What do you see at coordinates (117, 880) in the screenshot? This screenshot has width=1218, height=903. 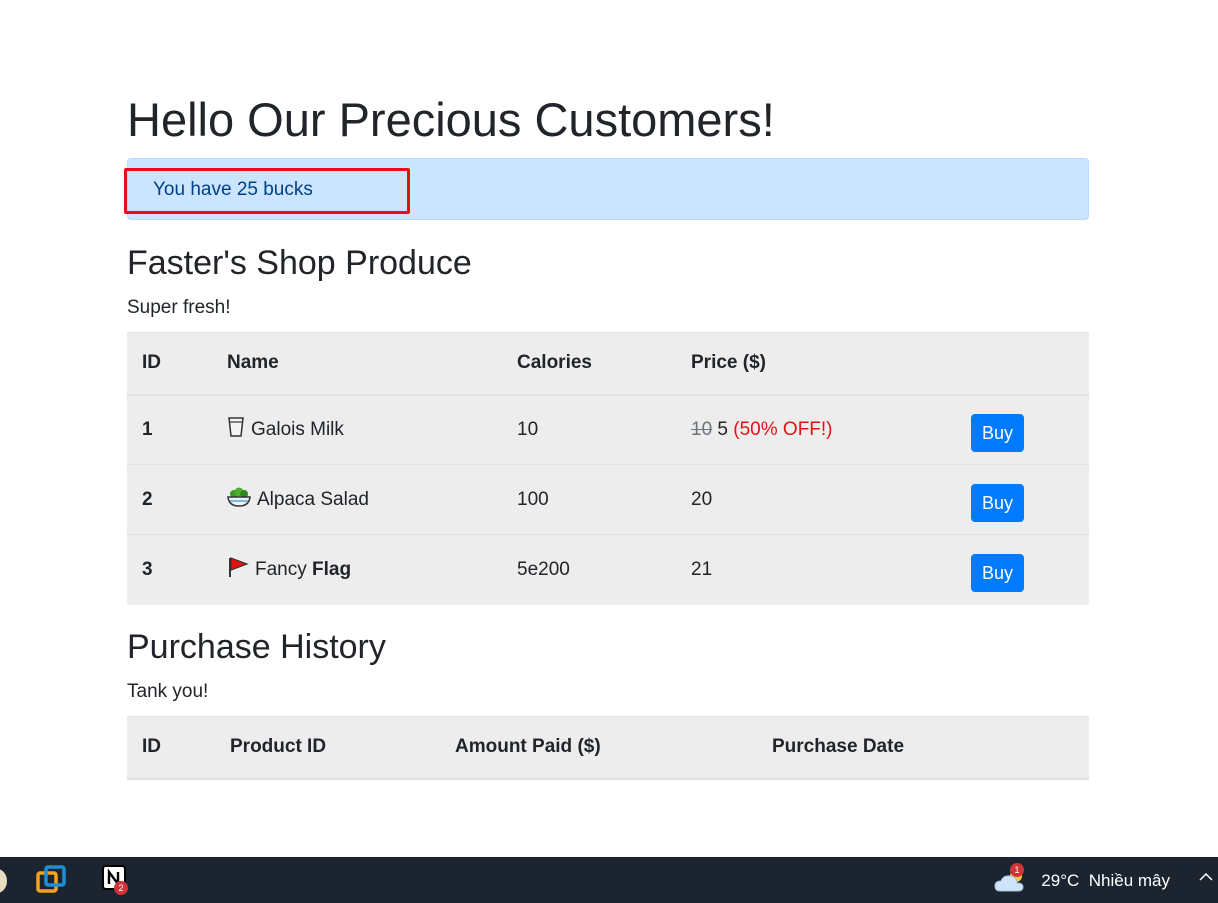 I see `notion-icon: 2` at bounding box center [117, 880].